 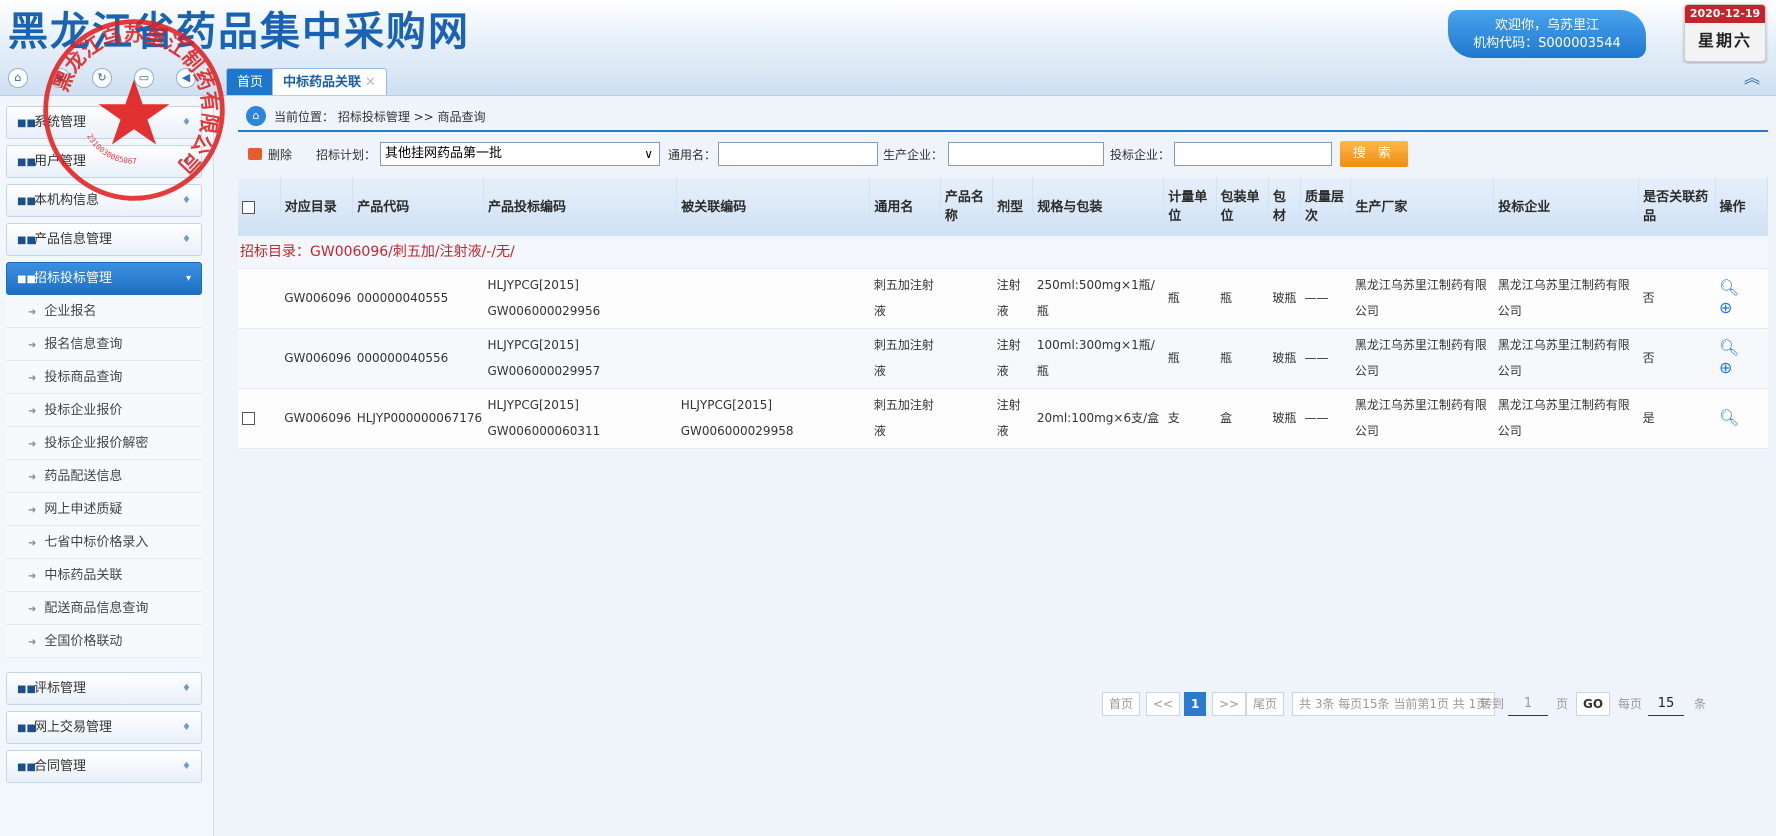 I want to click on sidebar-item: ➜ 投标商品查询, so click(x=104, y=377).